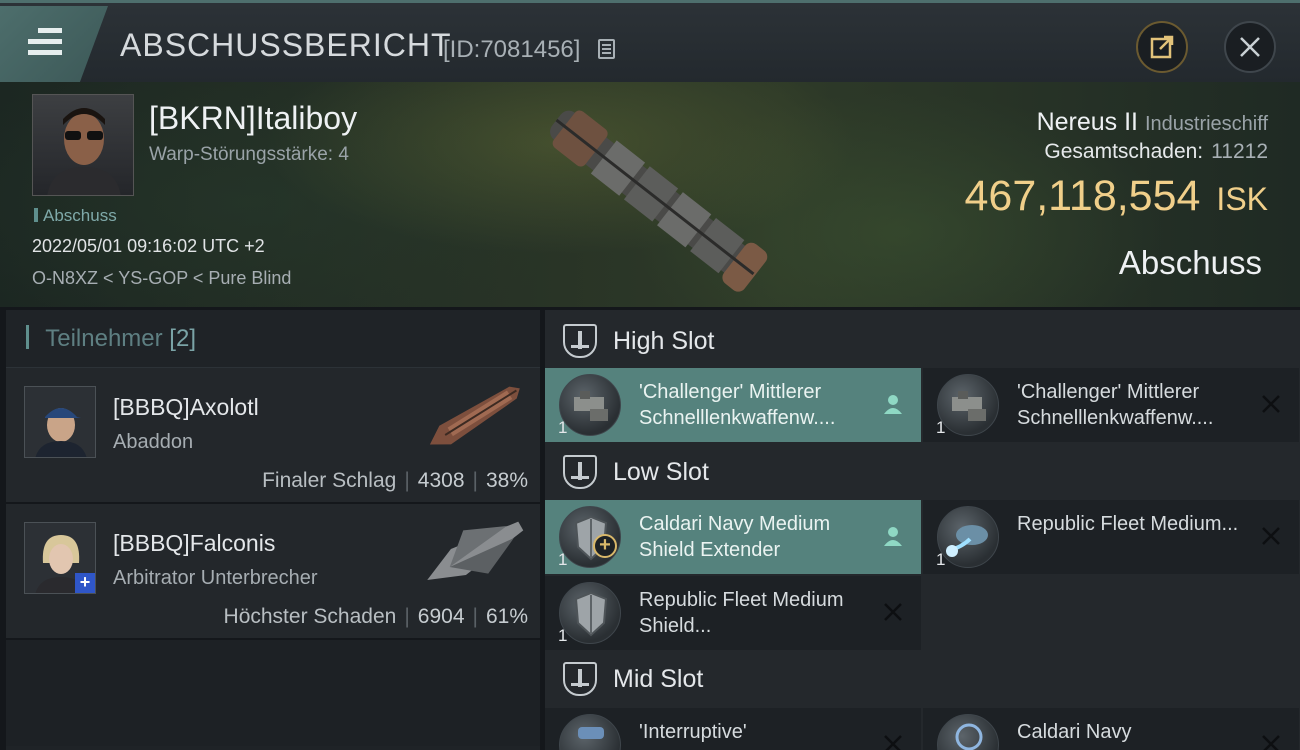  Describe the element at coordinates (1190, 262) in the screenshot. I see `kill-type: Abschuss` at that location.